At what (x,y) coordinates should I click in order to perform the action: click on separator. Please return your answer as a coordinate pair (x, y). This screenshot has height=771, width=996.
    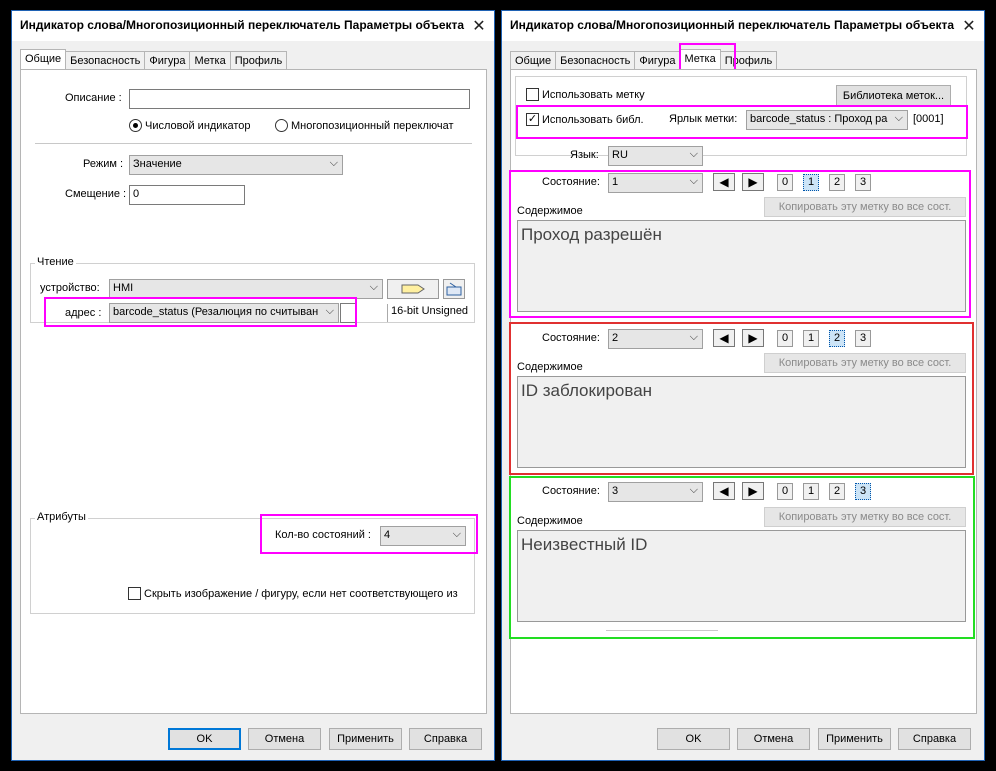
    Looking at the image, I should click on (253, 143).